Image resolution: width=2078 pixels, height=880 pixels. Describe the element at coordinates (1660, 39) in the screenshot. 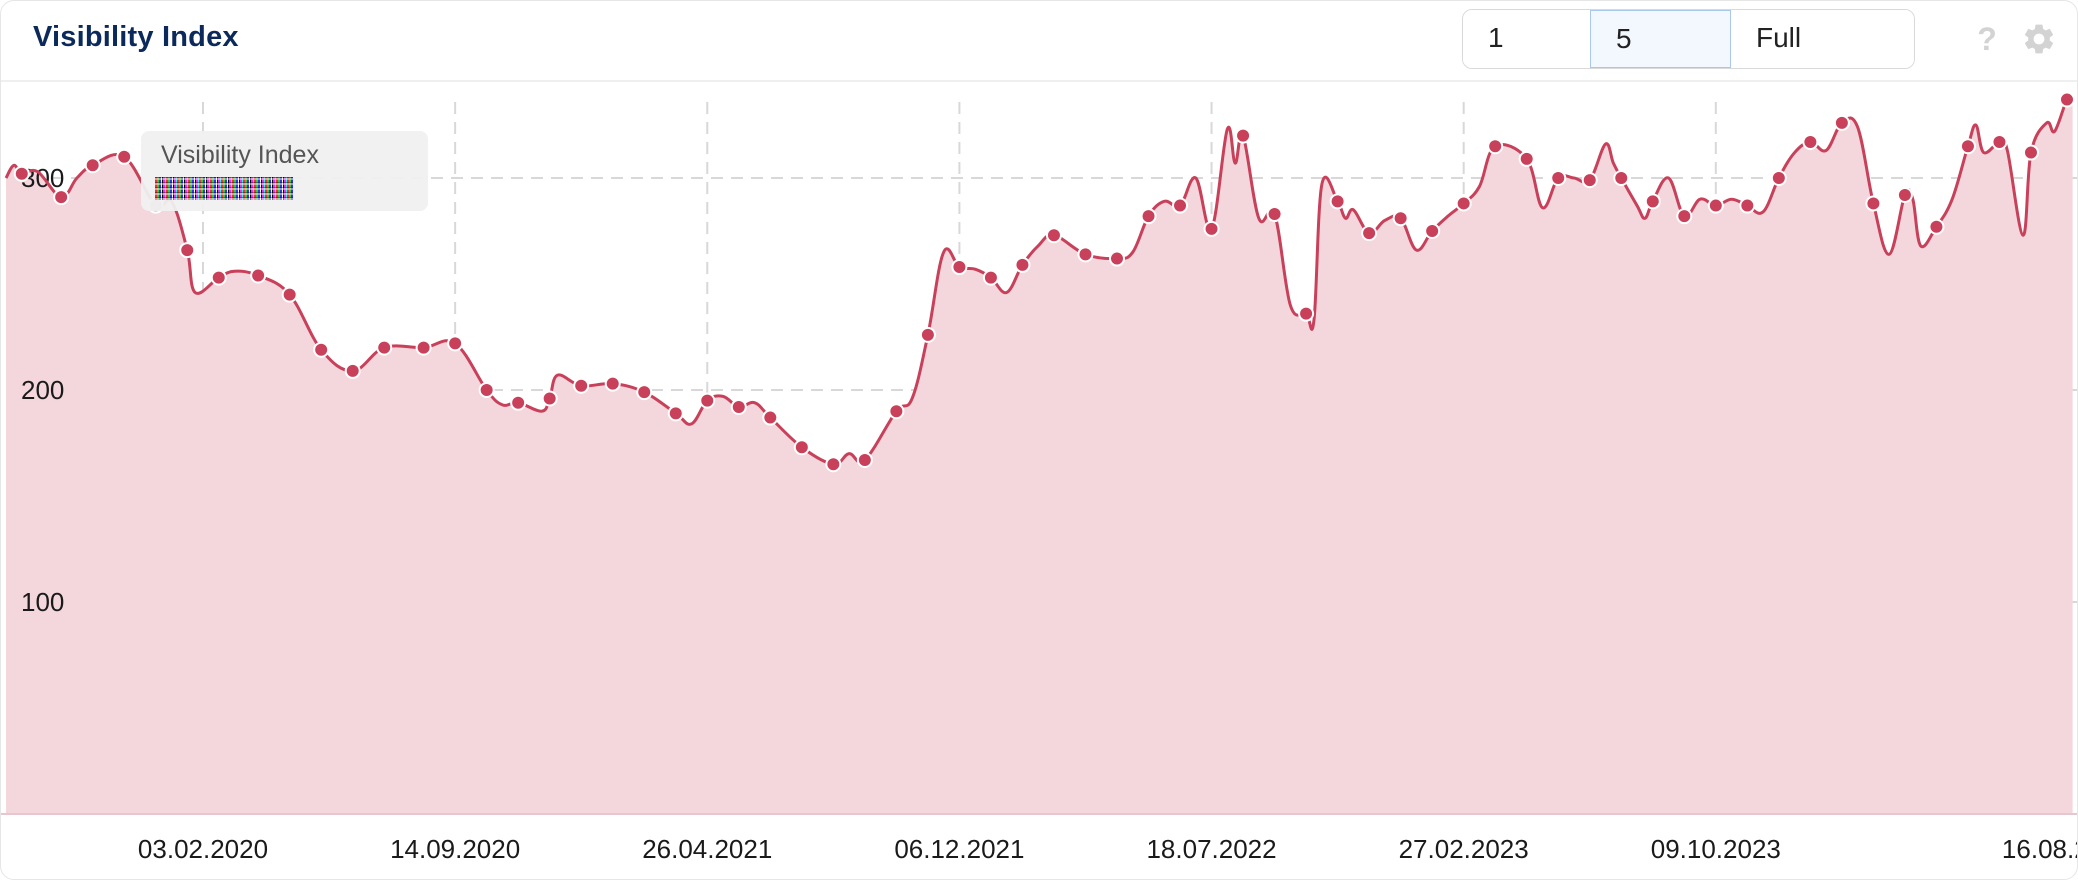

I see `range-button-5-years: 5 Years` at that location.